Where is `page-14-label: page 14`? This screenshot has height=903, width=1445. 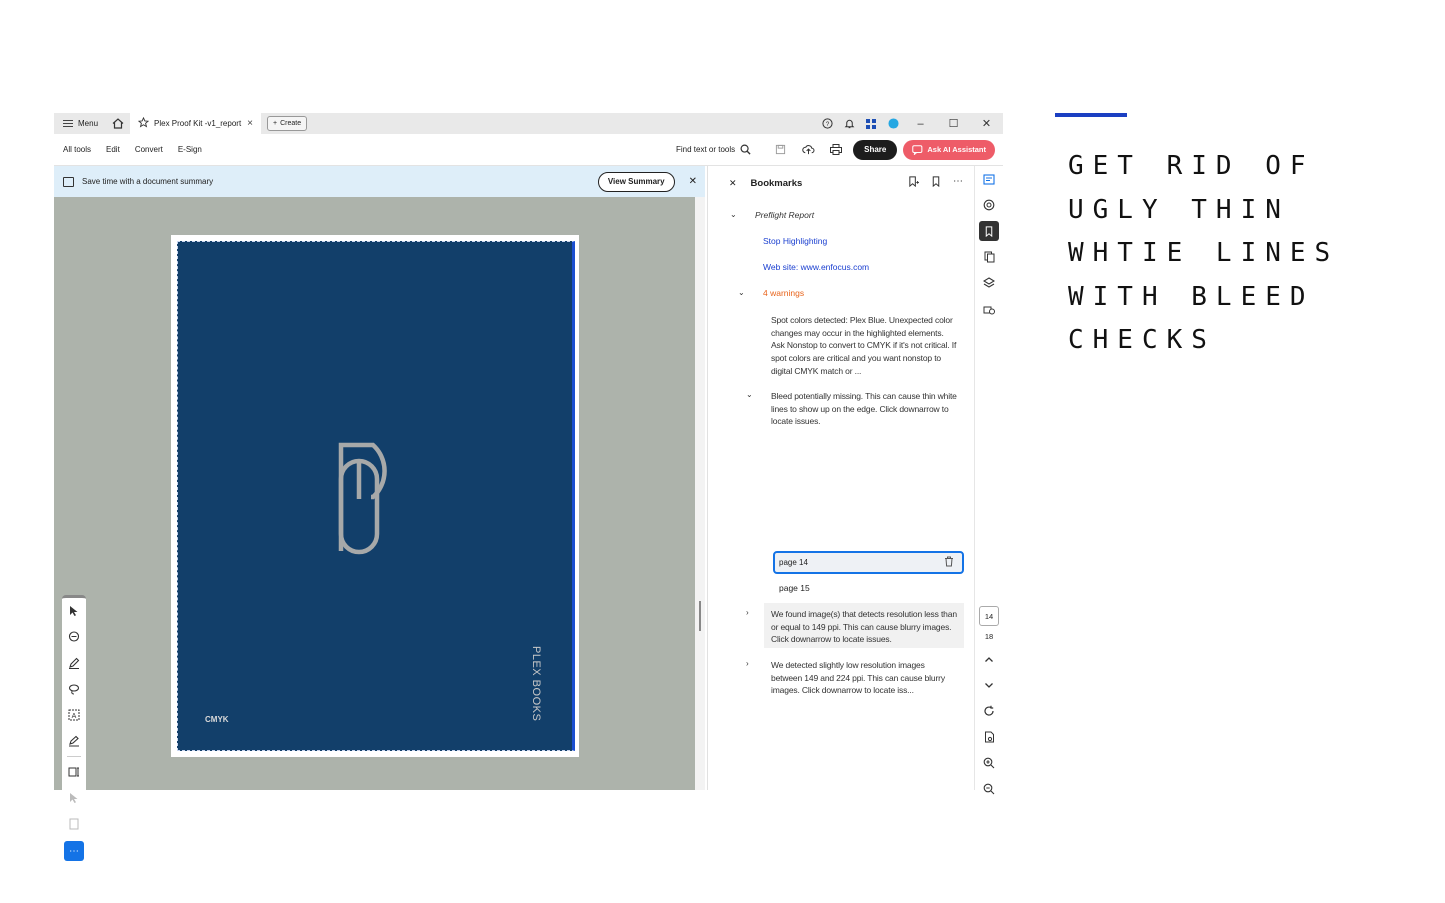
page-14-label: page 14 is located at coordinates (793, 562).